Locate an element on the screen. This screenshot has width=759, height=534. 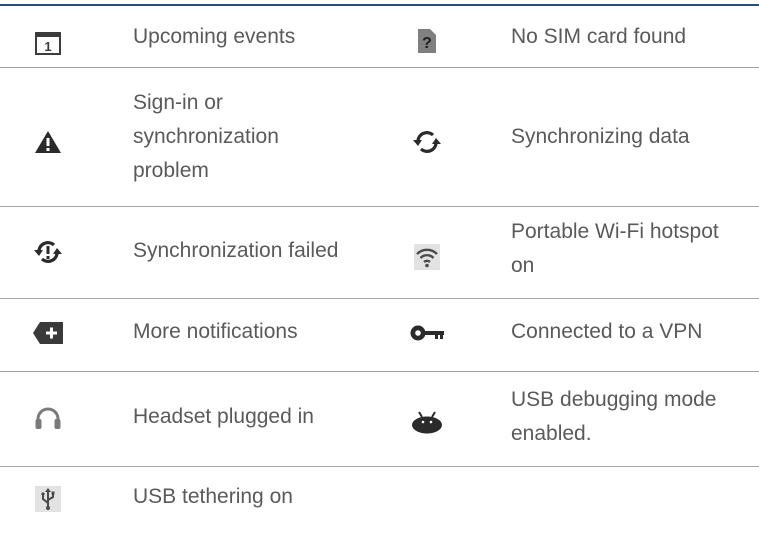
label-line: enabled. is located at coordinates (551, 433).